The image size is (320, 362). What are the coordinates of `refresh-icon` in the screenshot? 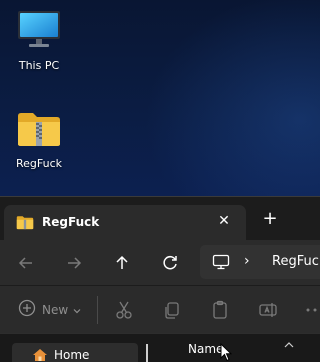 It's located at (170, 263).